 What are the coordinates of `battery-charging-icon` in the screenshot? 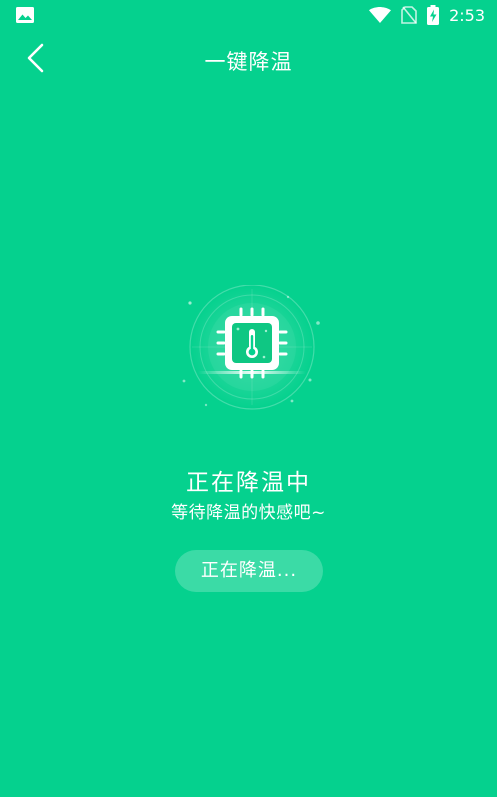 It's located at (433, 15).